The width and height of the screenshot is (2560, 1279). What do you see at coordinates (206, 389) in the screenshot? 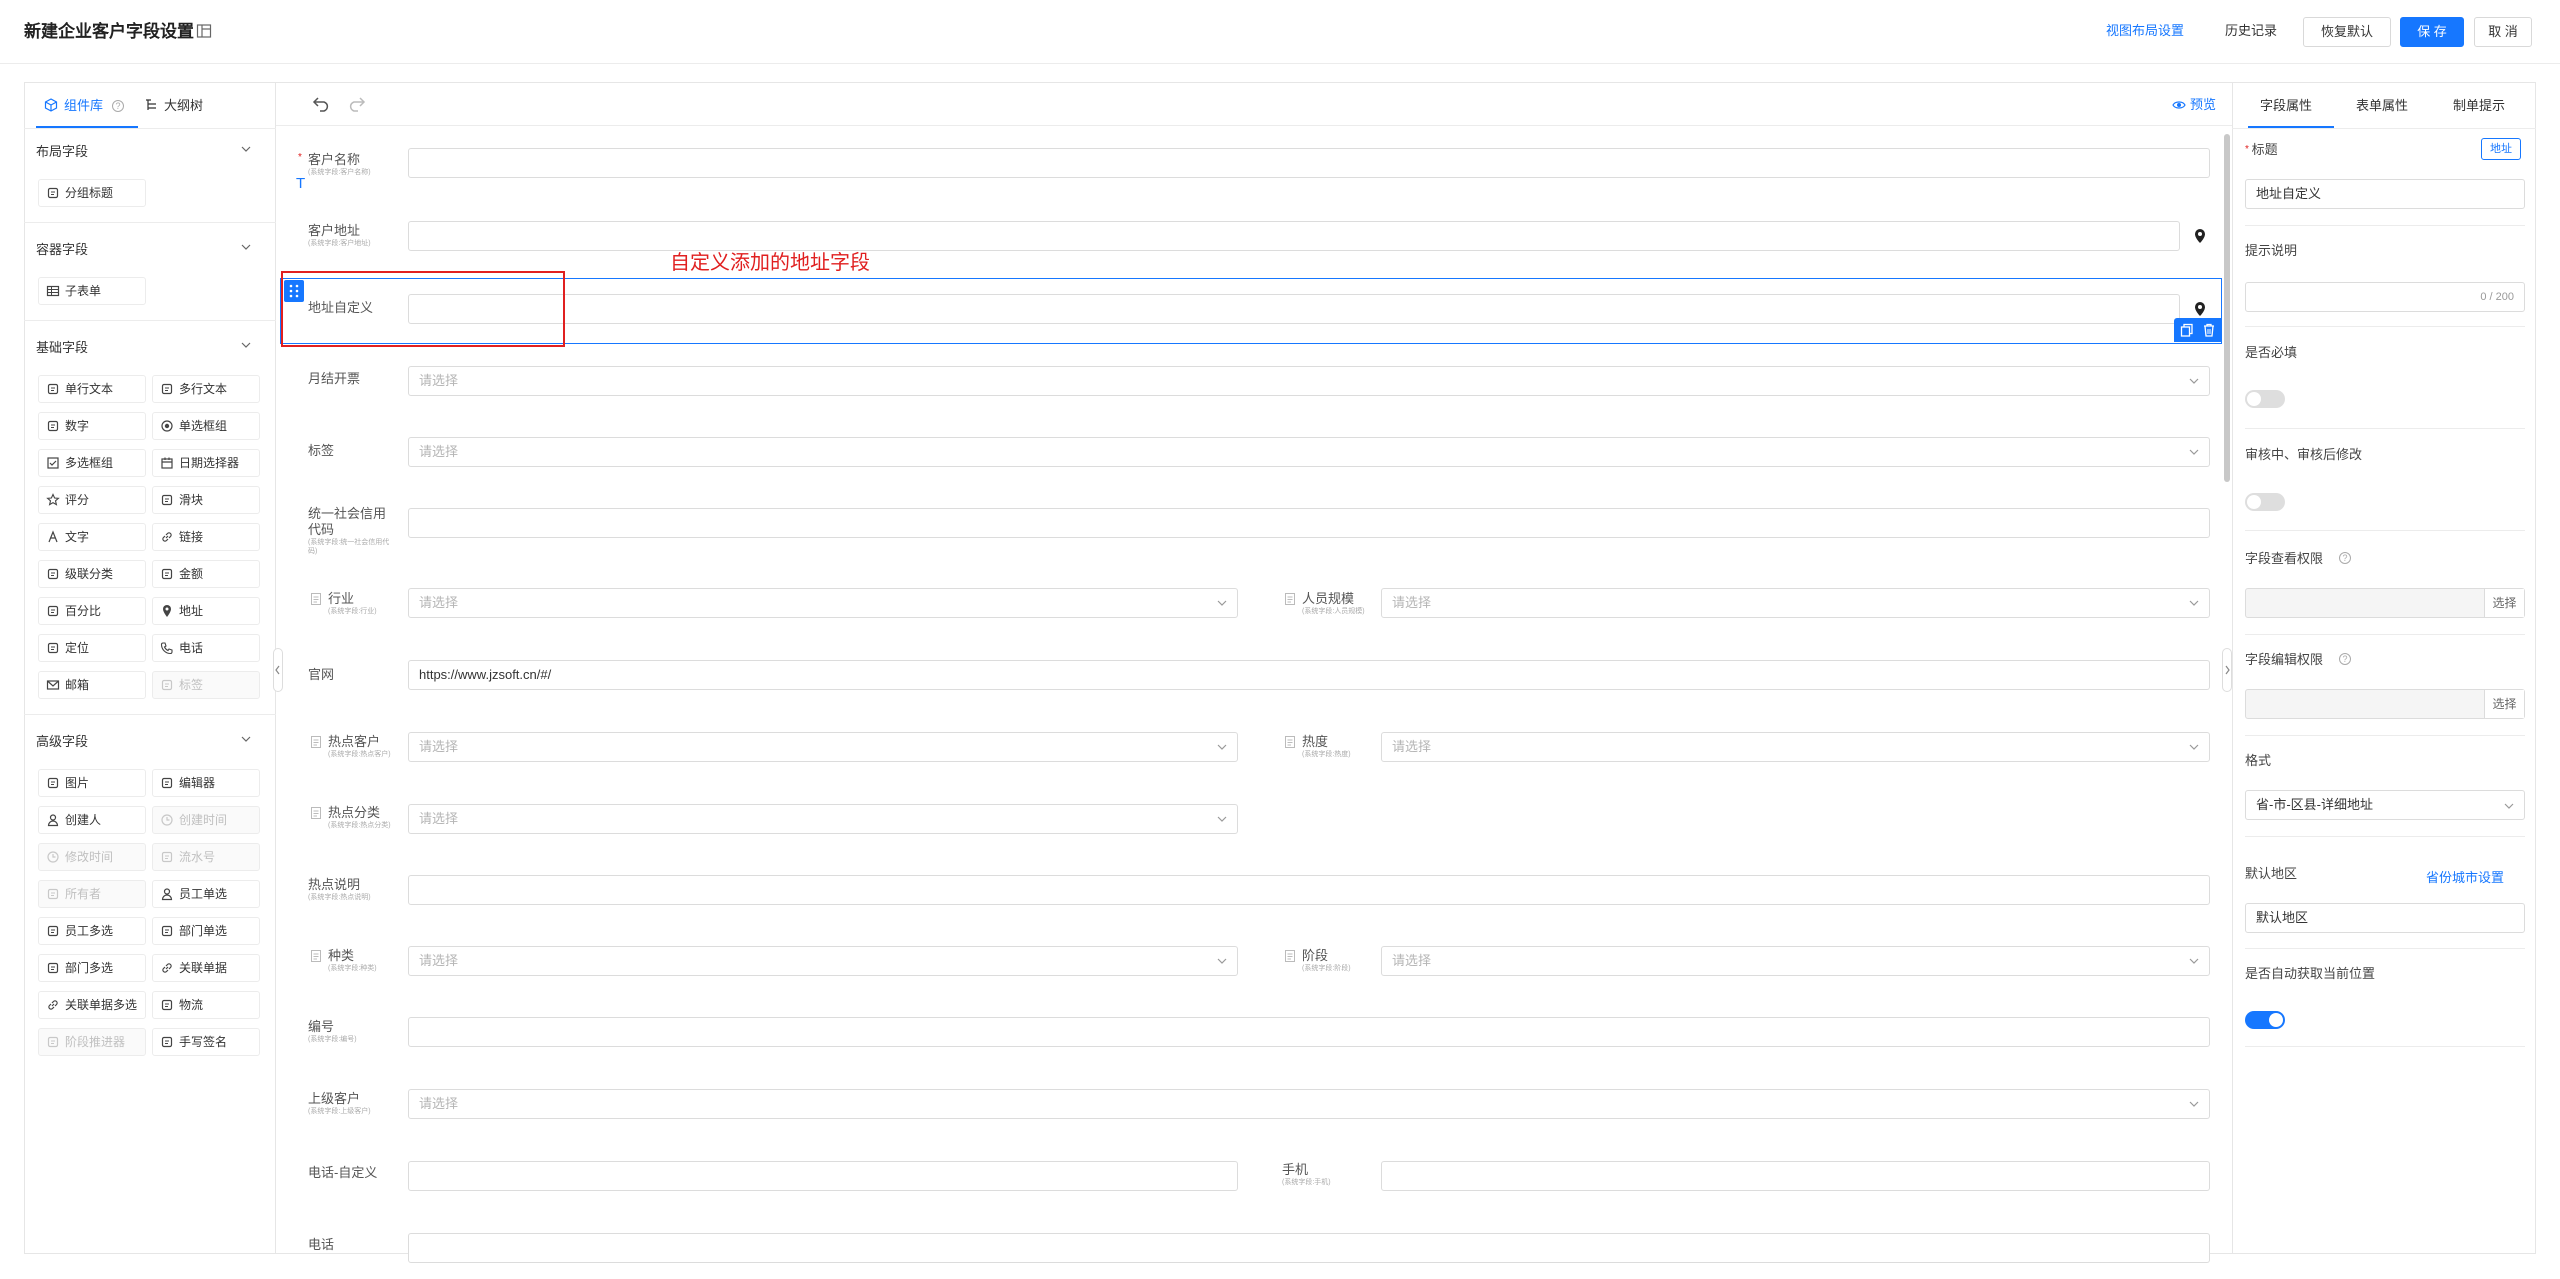
I see `component-multi-line: 多行文本` at bounding box center [206, 389].